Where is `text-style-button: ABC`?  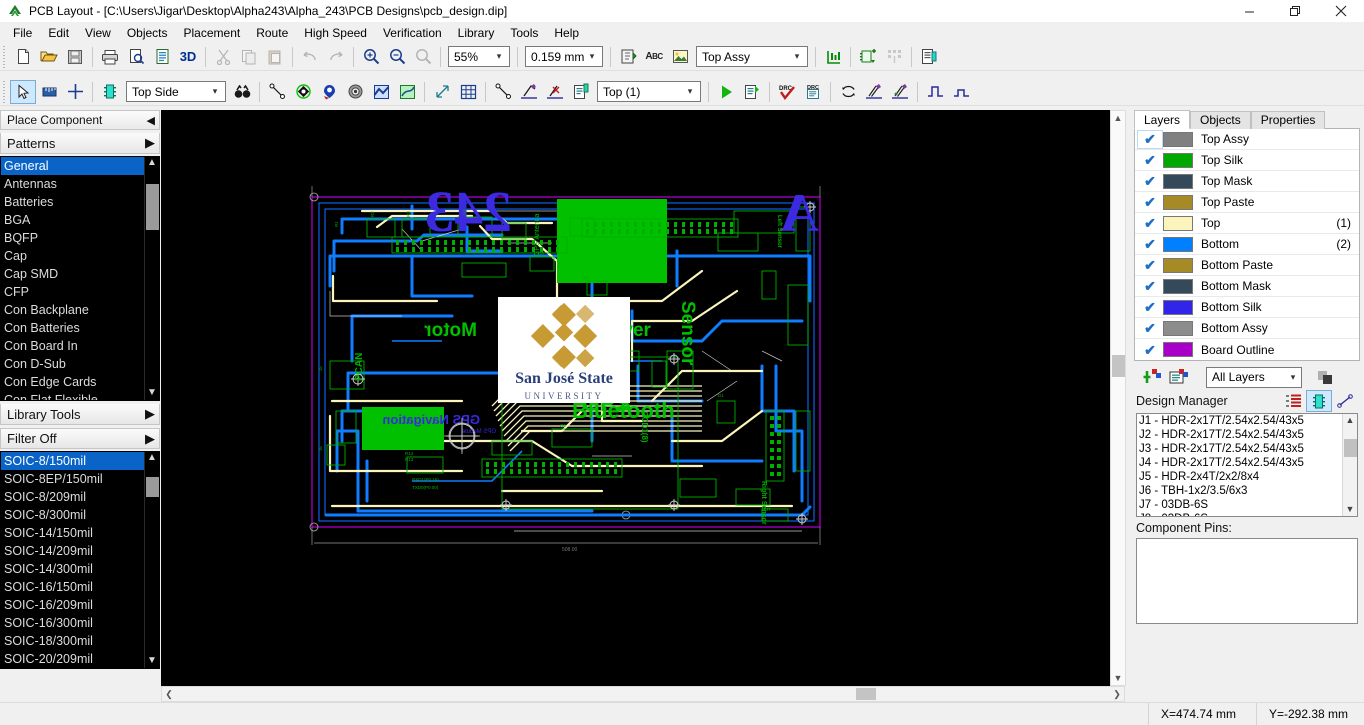
text-style-button: ABC is located at coordinates (654, 57).